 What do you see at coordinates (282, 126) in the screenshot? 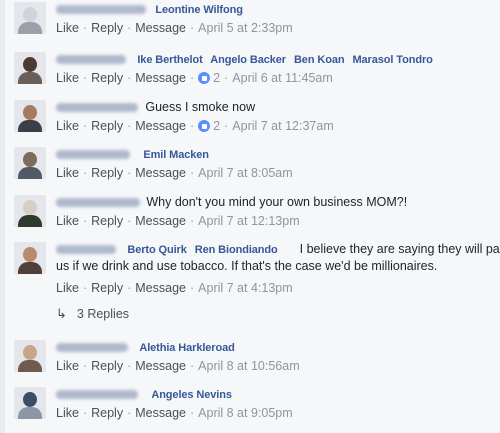
I see `timestamp: April 7 at 12:37am` at bounding box center [282, 126].